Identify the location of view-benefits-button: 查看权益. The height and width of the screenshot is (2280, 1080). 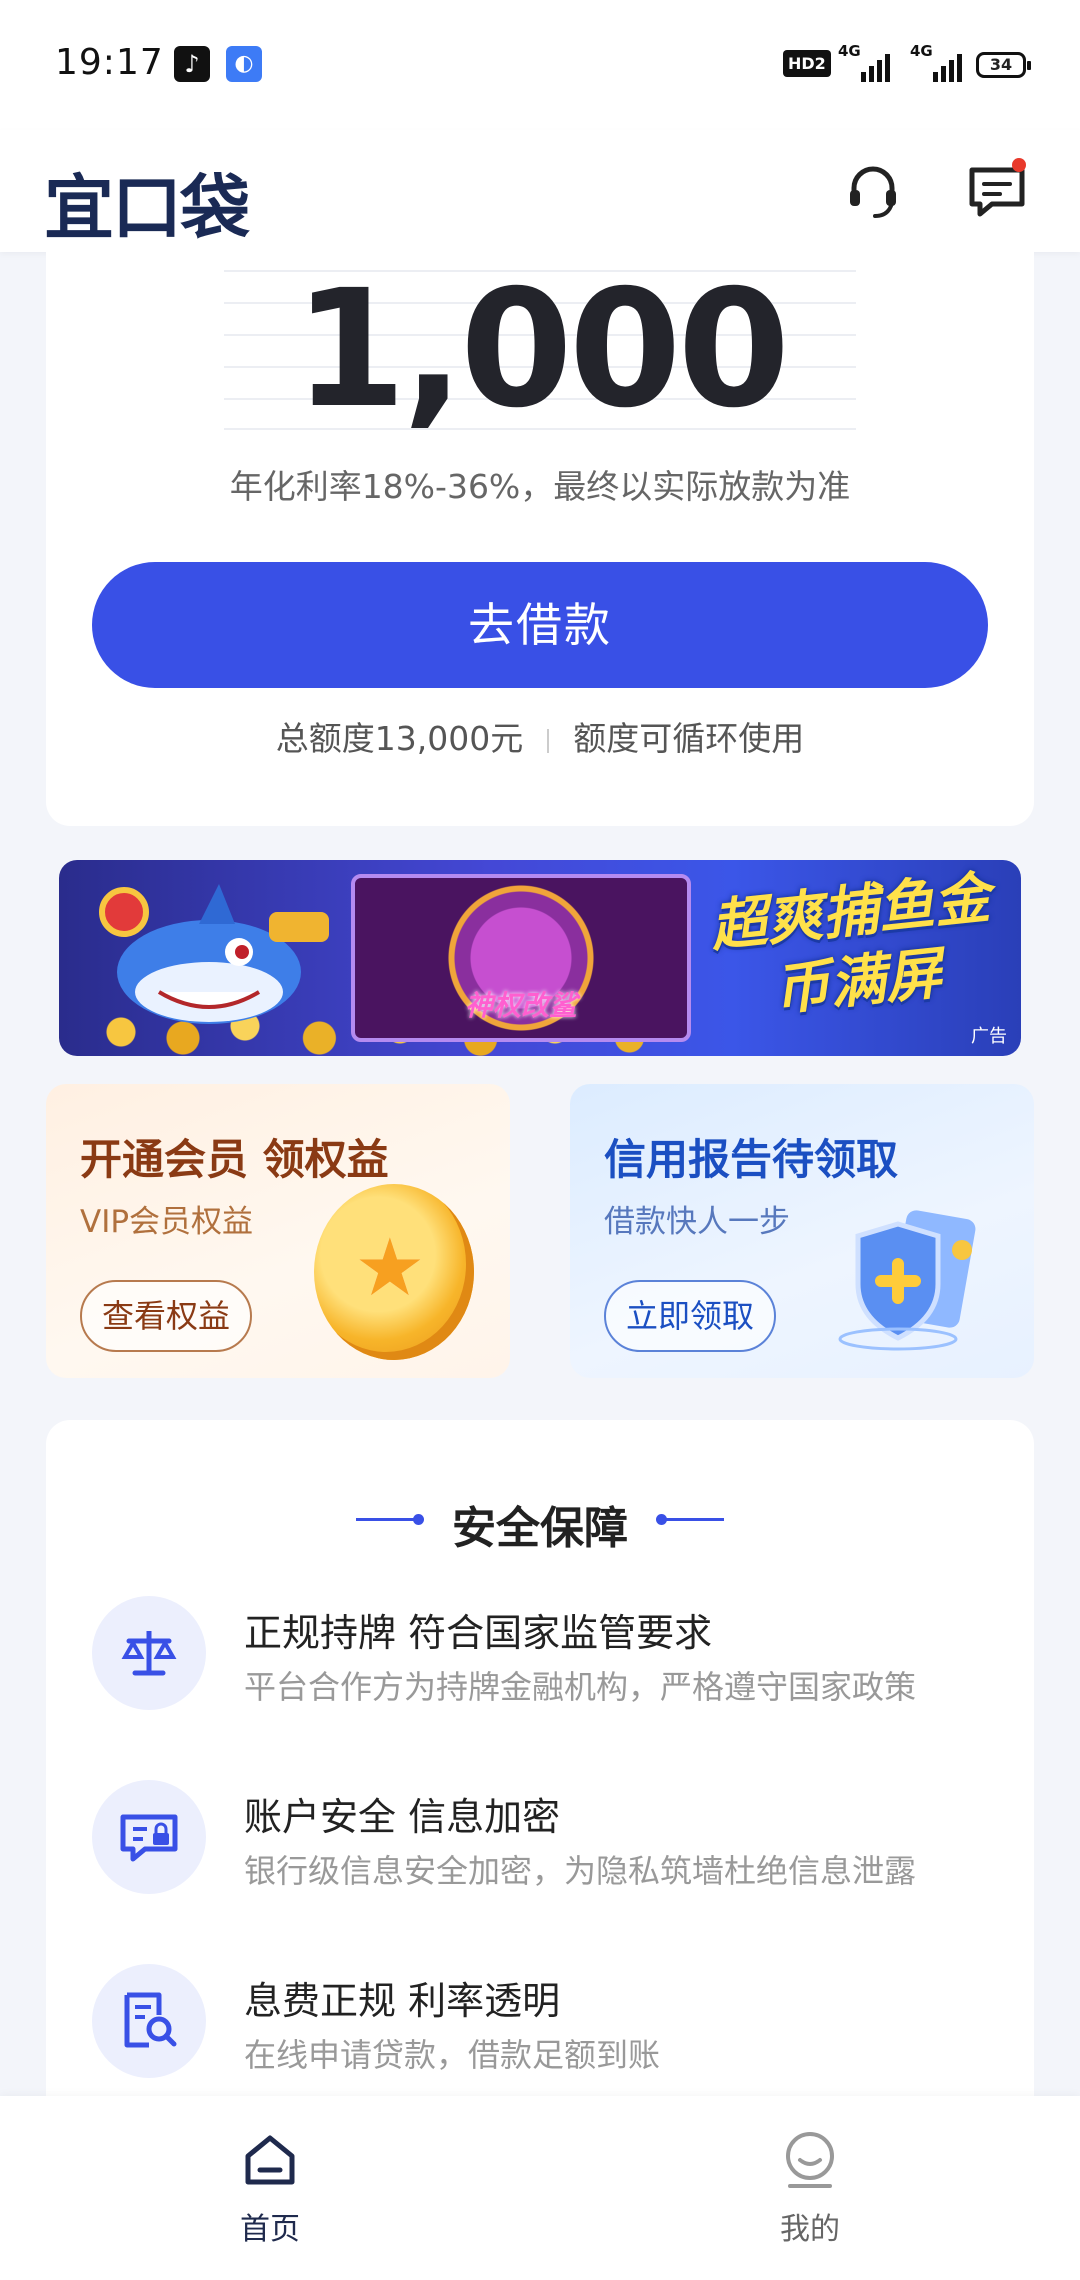
(166, 1316).